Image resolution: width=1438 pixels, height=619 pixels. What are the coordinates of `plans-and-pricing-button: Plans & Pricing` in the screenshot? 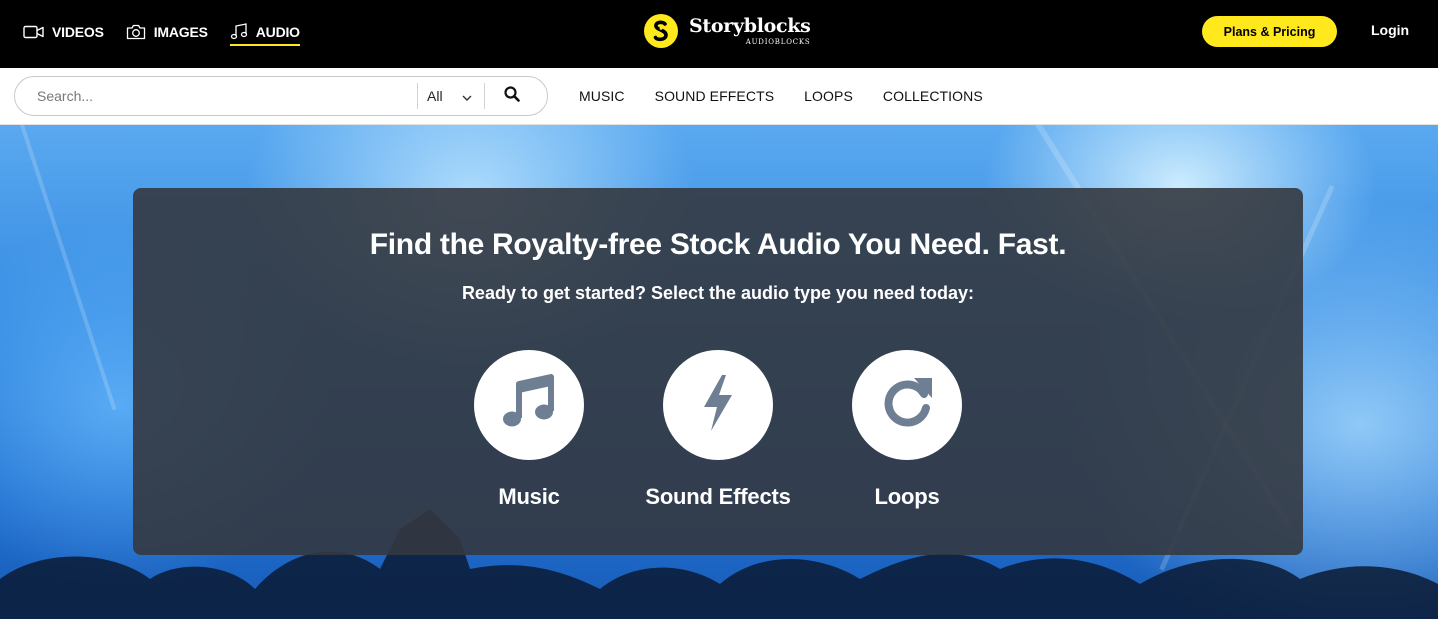 It's located at (1269, 31).